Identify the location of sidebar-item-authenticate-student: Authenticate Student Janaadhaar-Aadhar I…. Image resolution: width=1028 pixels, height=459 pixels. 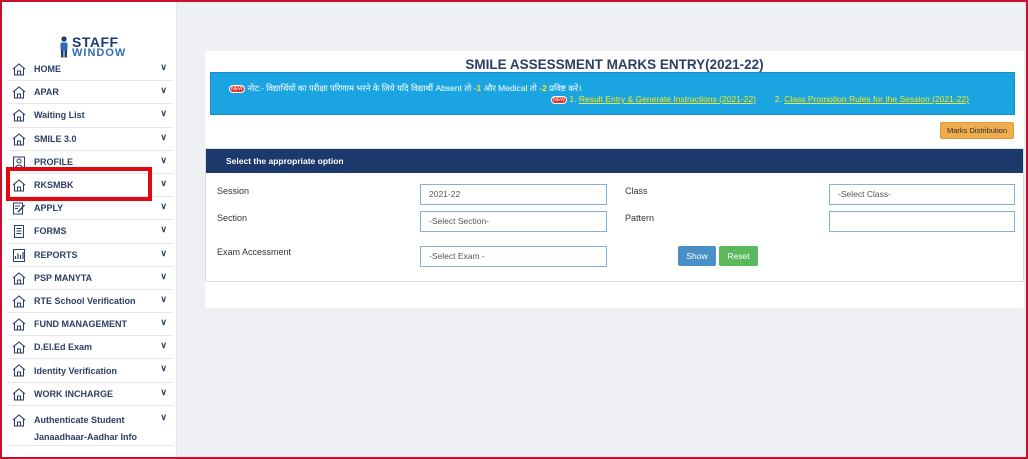
(90, 426).